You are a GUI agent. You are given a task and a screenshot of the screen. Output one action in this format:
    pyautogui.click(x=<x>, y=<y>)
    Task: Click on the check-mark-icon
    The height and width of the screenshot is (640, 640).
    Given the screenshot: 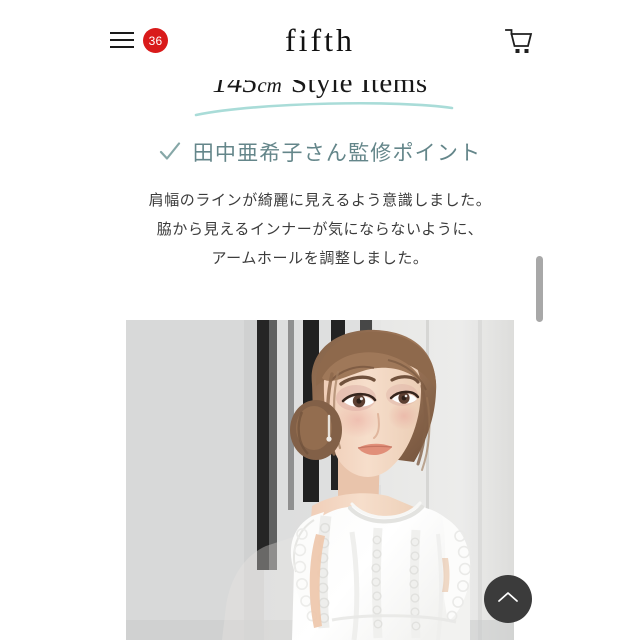 What is the action you would take?
    pyautogui.click(x=170, y=156)
    